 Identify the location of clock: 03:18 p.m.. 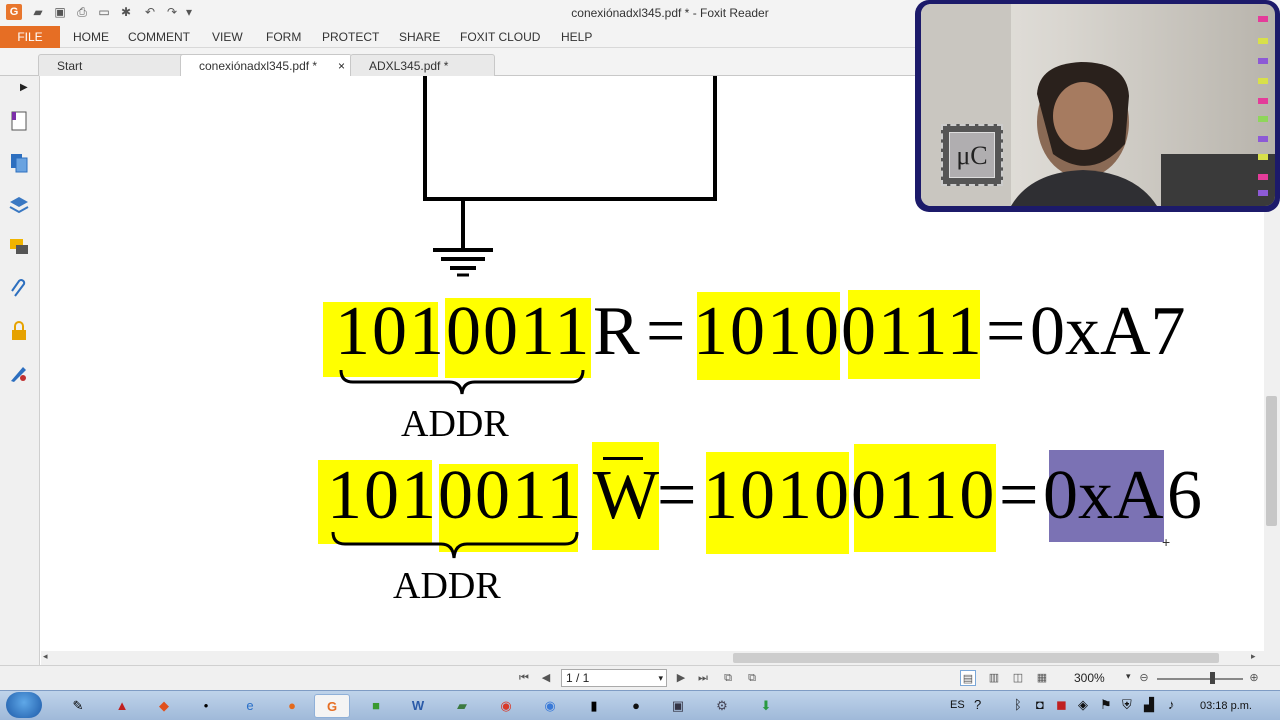
(1226, 706).